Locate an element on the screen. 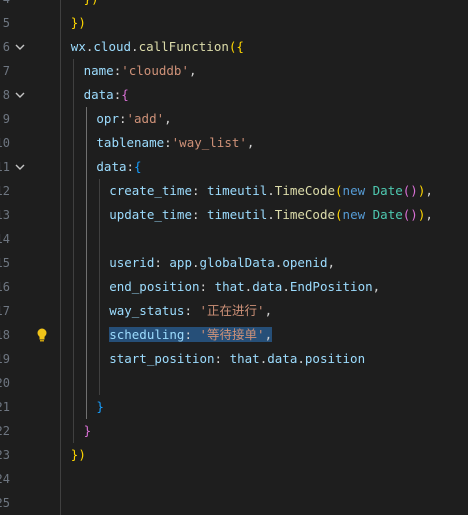 The height and width of the screenshot is (515, 468). line-number: 5 is located at coordinates (6, 23).